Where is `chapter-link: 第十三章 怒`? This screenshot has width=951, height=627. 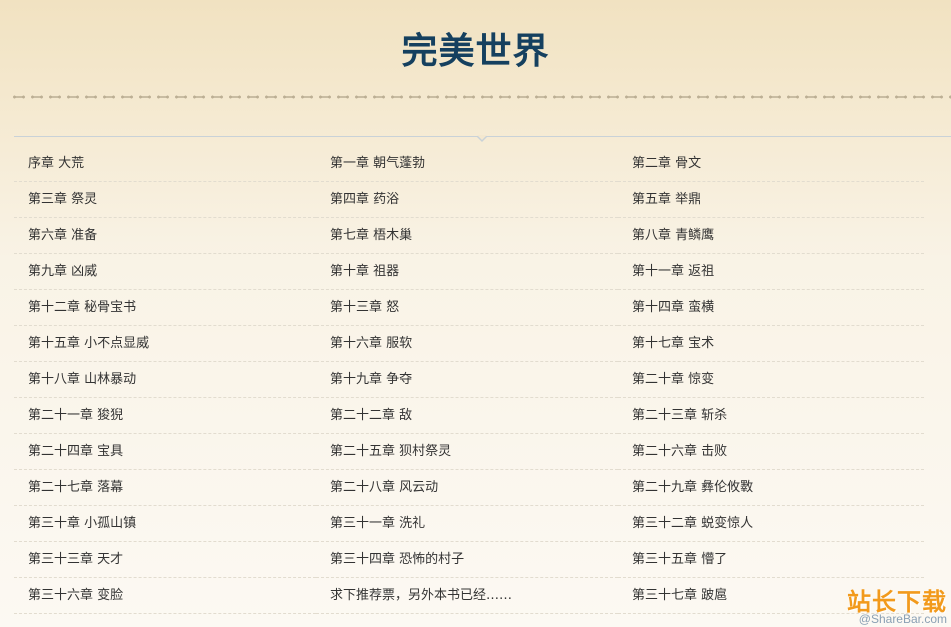
chapter-link: 第十三章 怒 is located at coordinates (467, 308).